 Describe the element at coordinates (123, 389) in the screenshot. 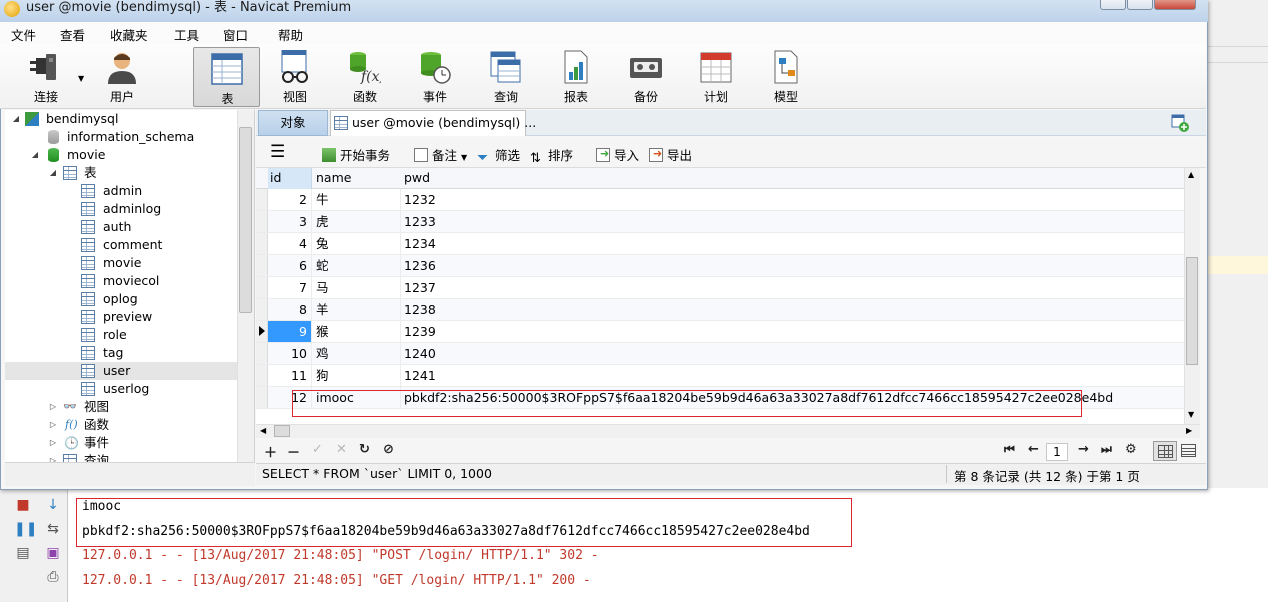

I see `tree-table-userlog: userlog` at that location.